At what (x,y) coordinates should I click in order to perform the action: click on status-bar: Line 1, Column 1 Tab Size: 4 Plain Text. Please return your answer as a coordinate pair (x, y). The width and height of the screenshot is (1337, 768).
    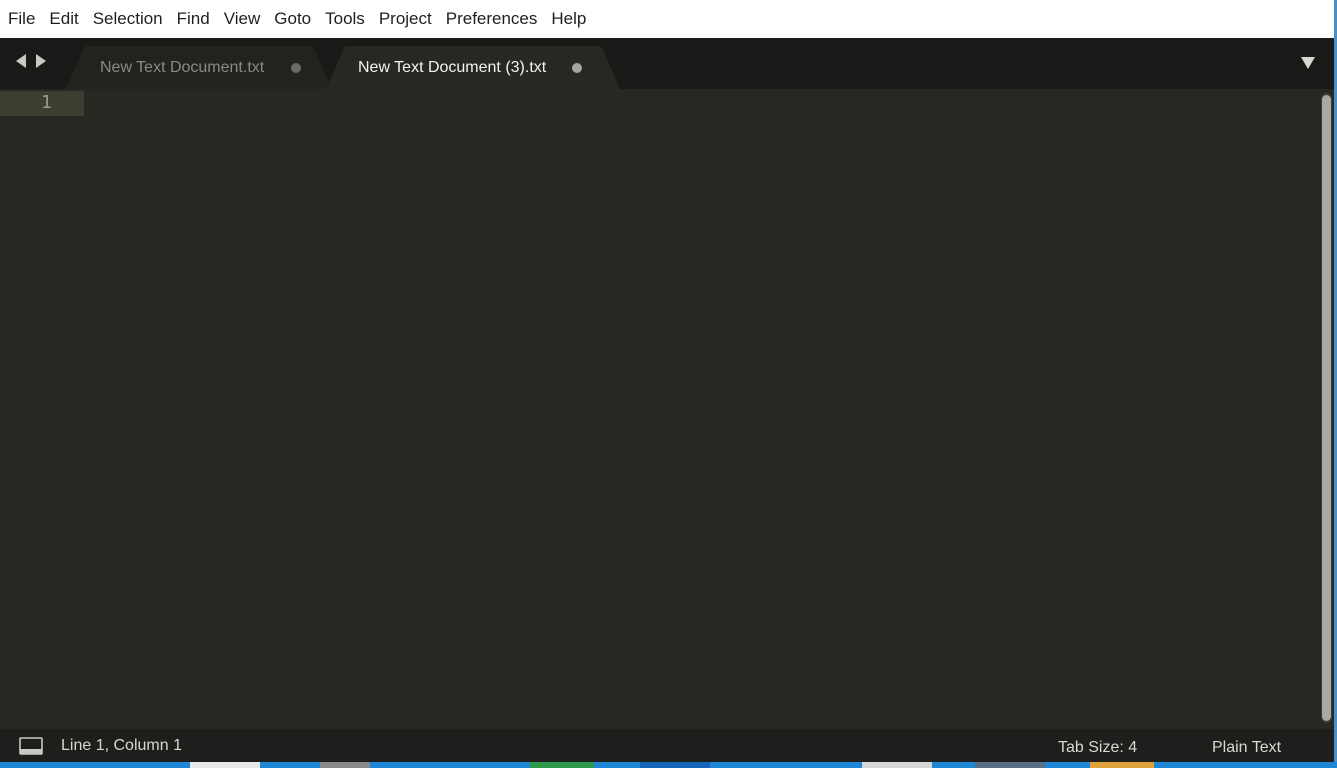
    Looking at the image, I should click on (667, 745).